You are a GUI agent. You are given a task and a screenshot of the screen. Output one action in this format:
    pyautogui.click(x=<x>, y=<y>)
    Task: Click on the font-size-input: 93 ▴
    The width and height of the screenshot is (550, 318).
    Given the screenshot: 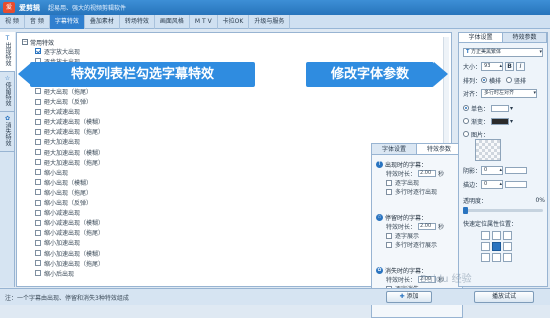 What is the action you would take?
    pyautogui.click(x=492, y=66)
    